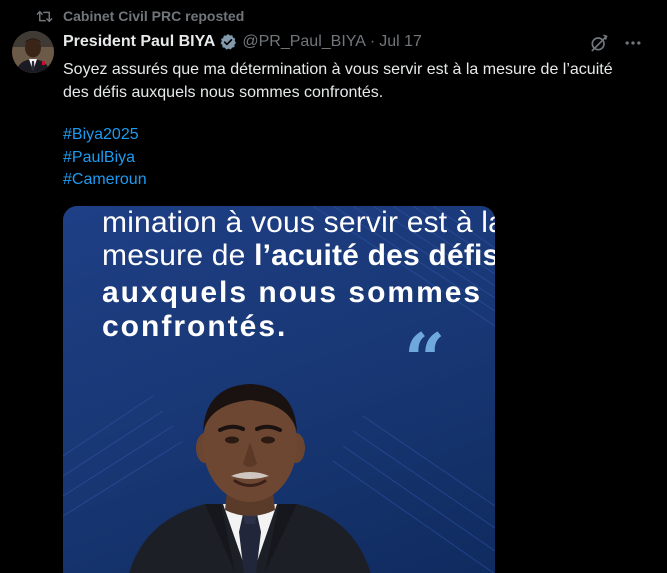 The image size is (667, 573). I want to click on media-quote-line: auxquels nous sommes, so click(292, 292).